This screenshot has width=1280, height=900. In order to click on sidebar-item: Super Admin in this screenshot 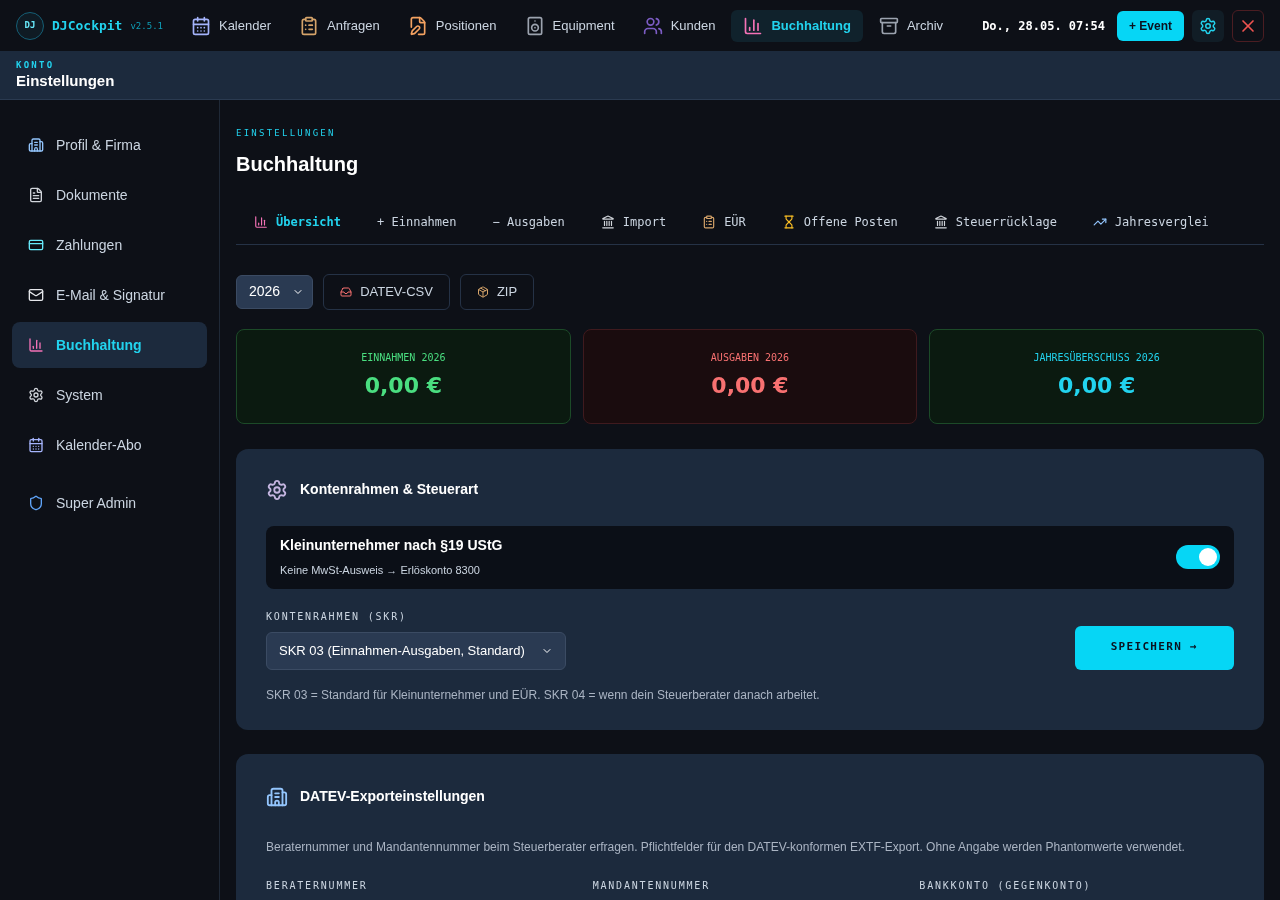, I will do `click(109, 503)`.